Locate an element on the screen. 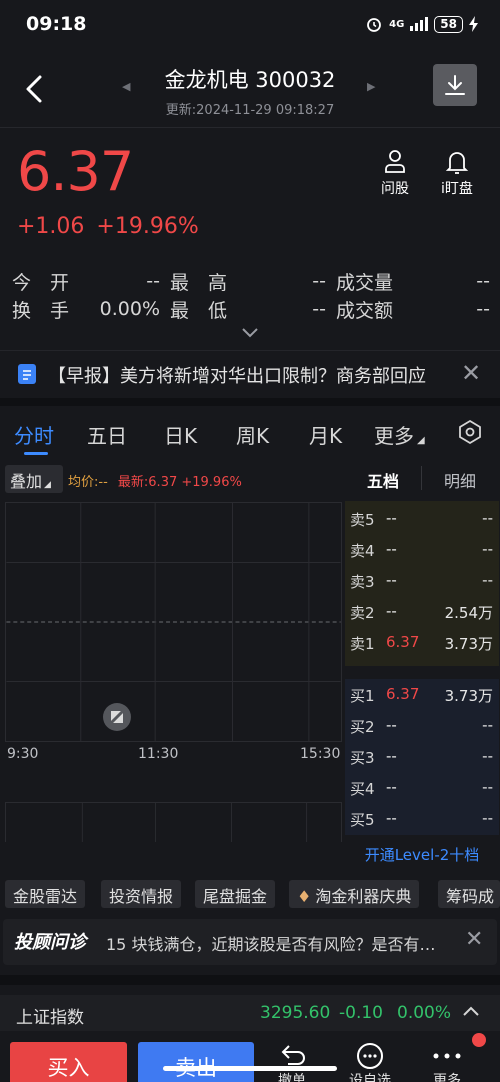 This screenshot has width=500, height=1082. avg-price-legend: 均价:-- is located at coordinates (88, 482).